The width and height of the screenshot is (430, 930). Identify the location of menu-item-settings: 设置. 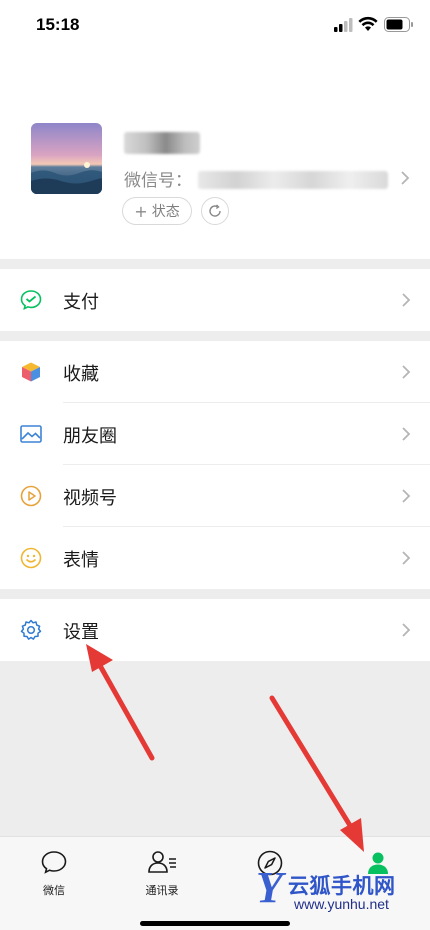
(215, 630).